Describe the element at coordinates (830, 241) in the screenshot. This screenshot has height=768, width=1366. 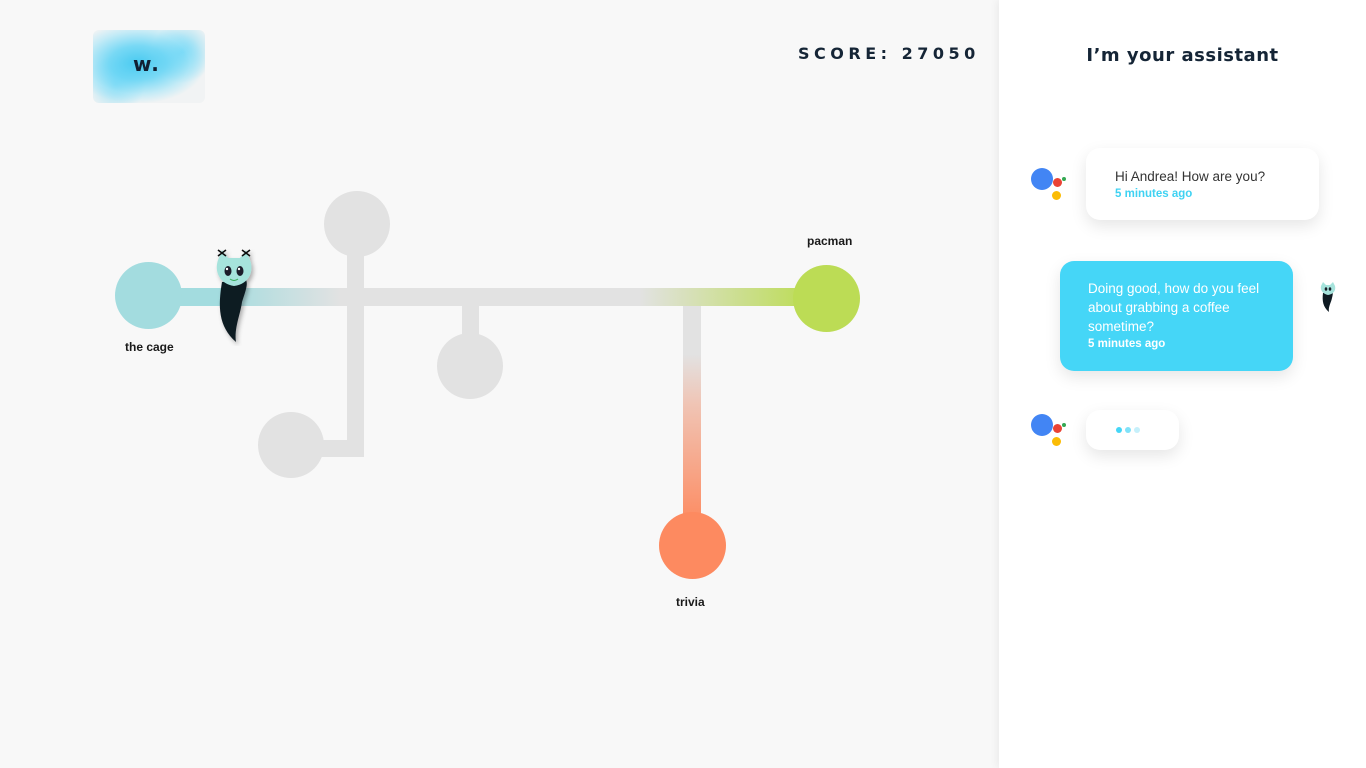
I see `node-label-pacman: pacman` at that location.